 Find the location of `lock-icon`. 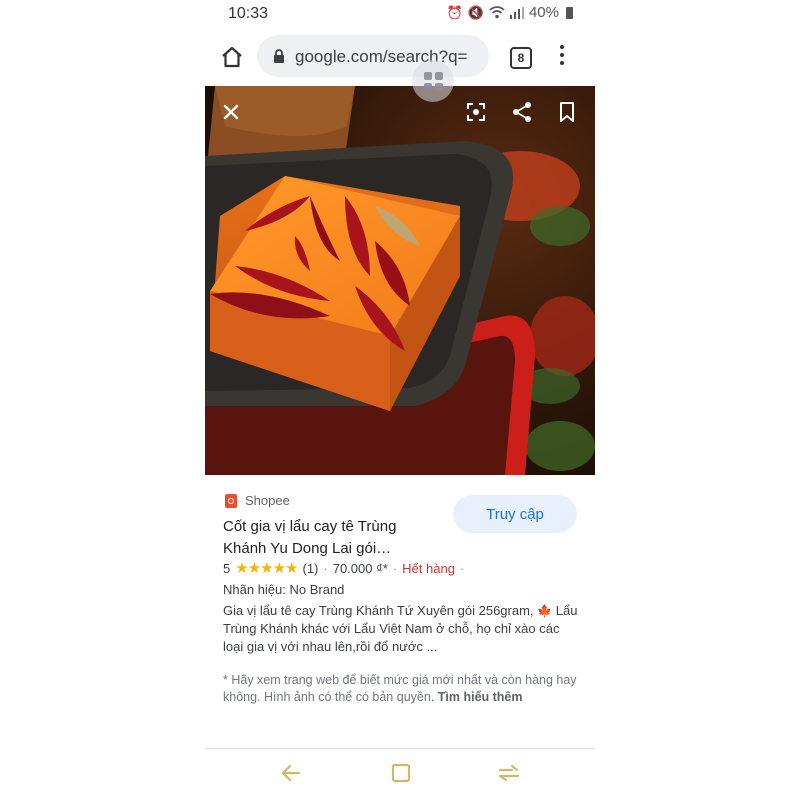

lock-icon is located at coordinates (279, 56).